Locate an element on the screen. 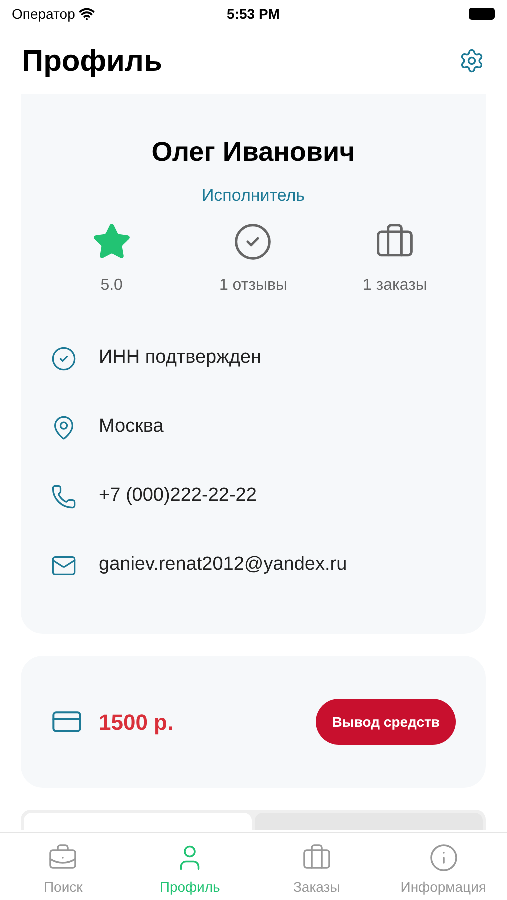 The width and height of the screenshot is (507, 900). detail-text: ИНН подтвержден is located at coordinates (180, 358).